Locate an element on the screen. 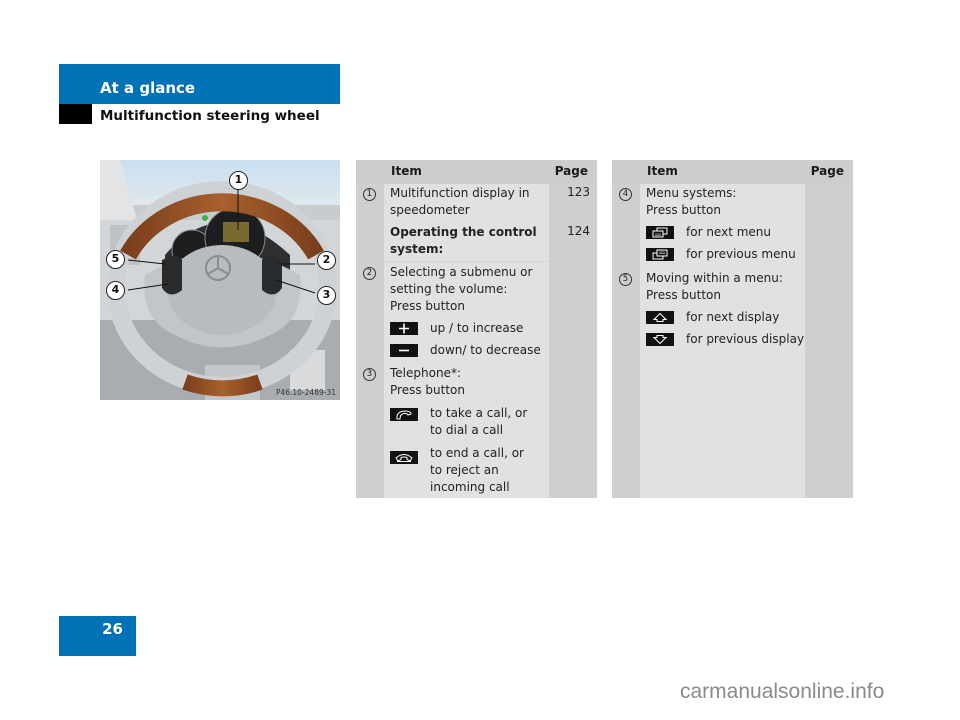 The image size is (960, 720). callout-5: 5 is located at coordinates (115, 259).